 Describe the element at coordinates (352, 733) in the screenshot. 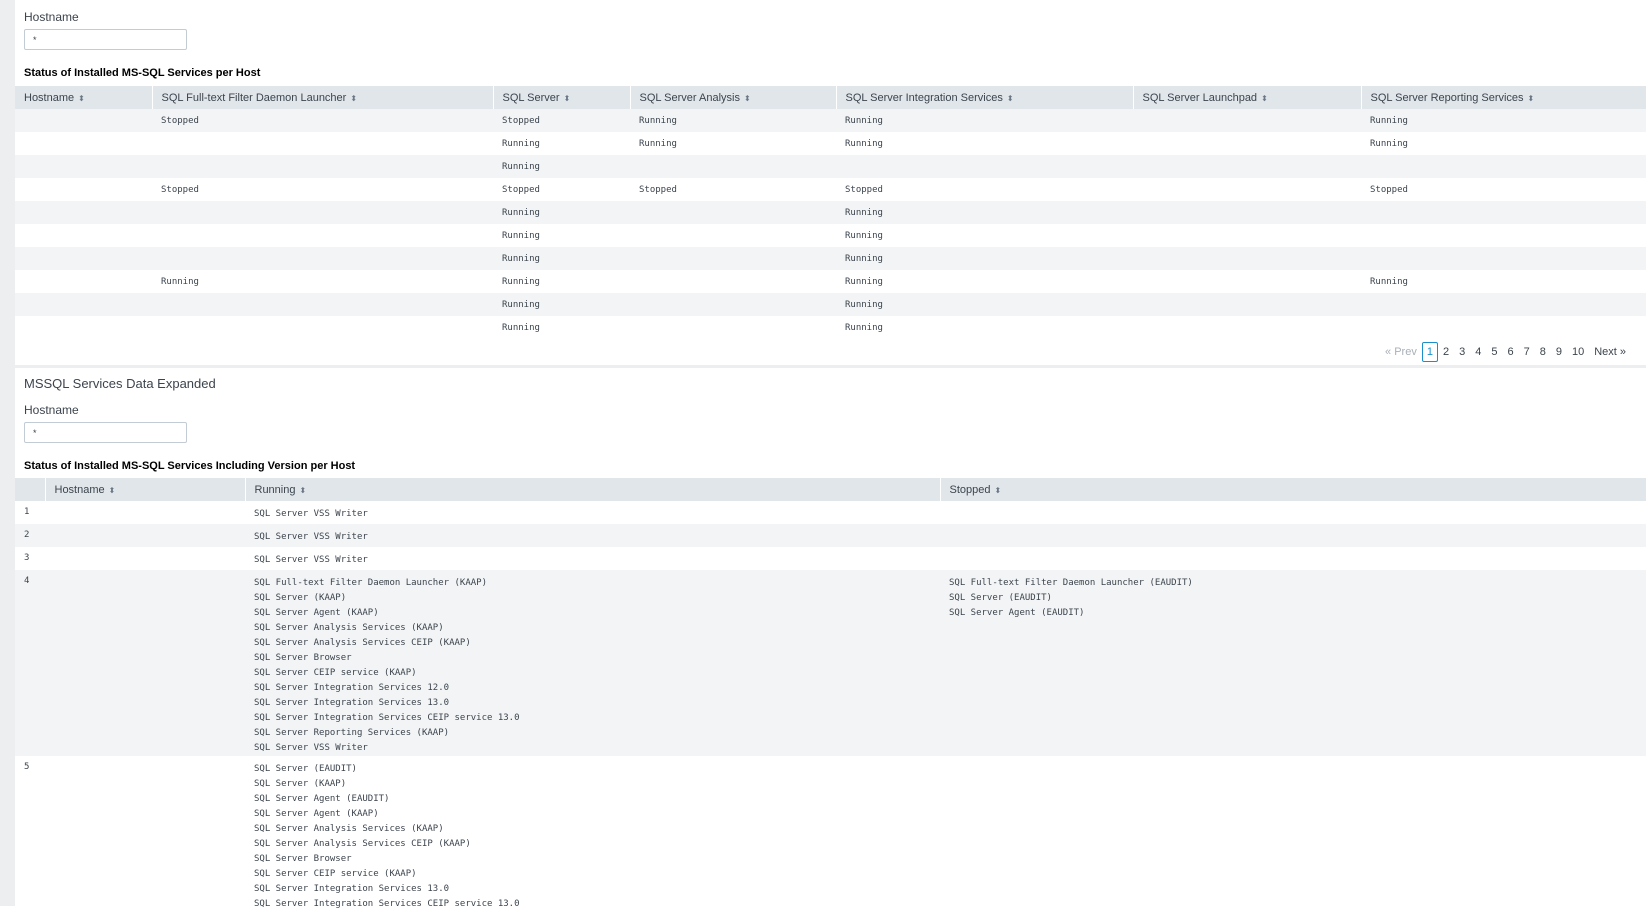

I see `service-entry: SQL Server Reporting Services (KAAP)` at that location.